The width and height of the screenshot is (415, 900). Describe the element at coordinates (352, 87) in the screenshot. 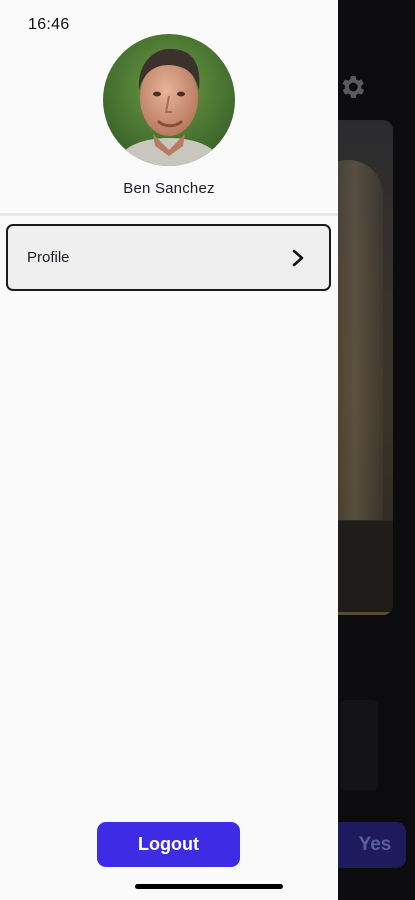

I see `gear-icon` at that location.